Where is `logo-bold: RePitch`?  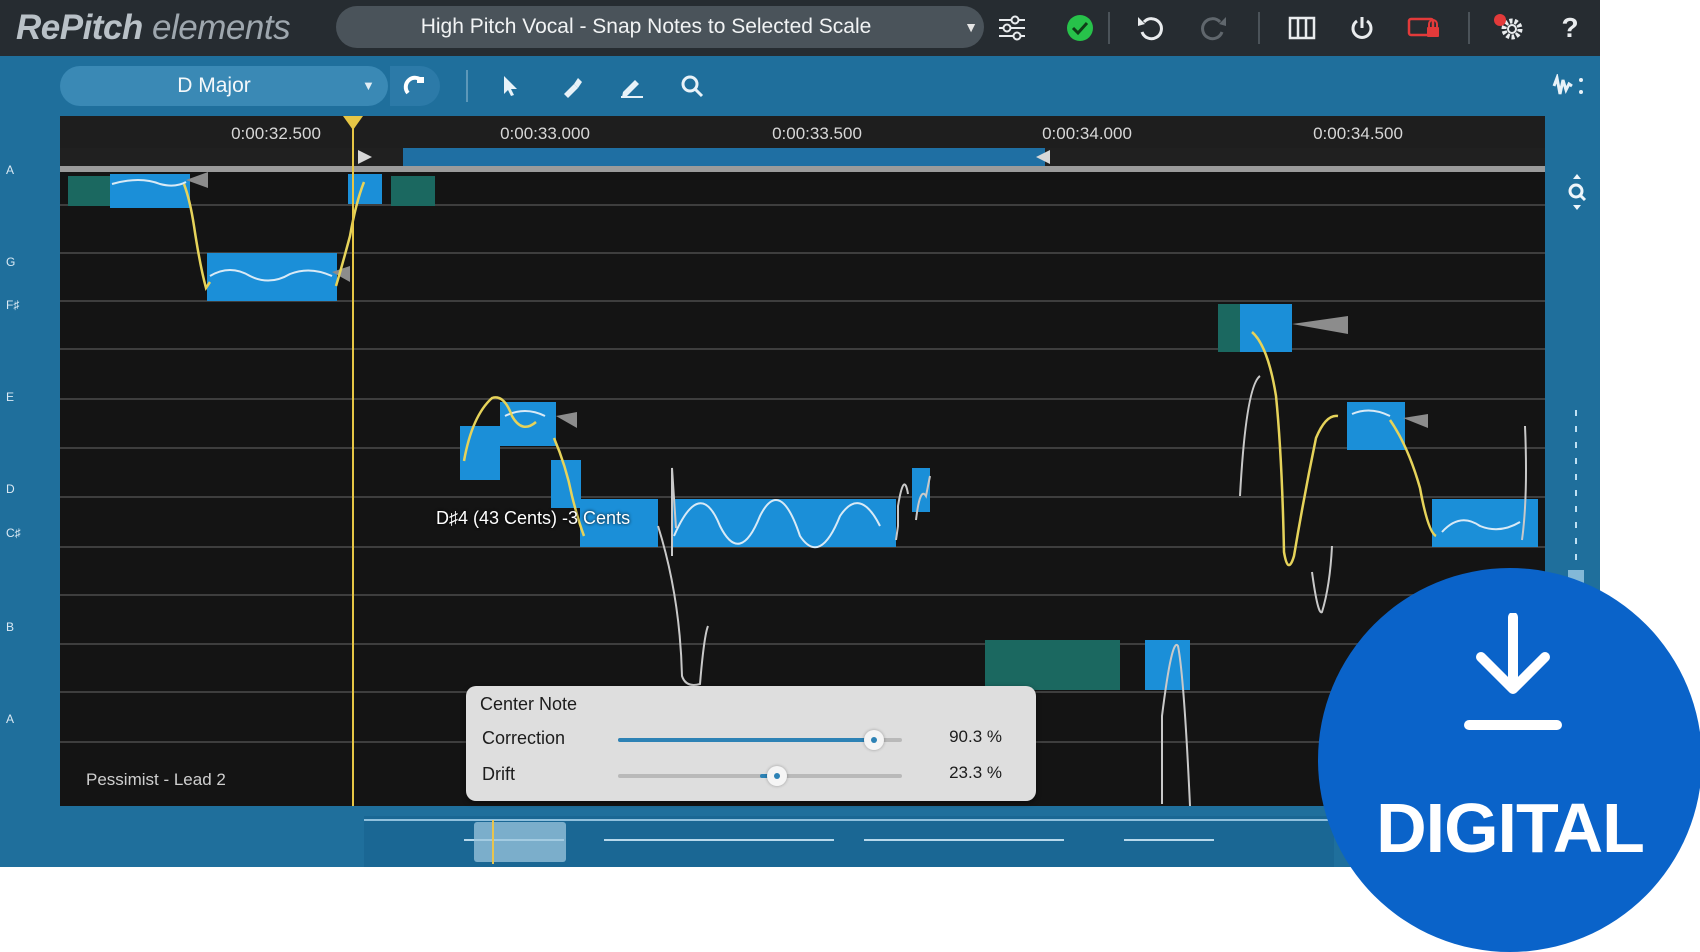
logo-bold: RePitch is located at coordinates (79, 27).